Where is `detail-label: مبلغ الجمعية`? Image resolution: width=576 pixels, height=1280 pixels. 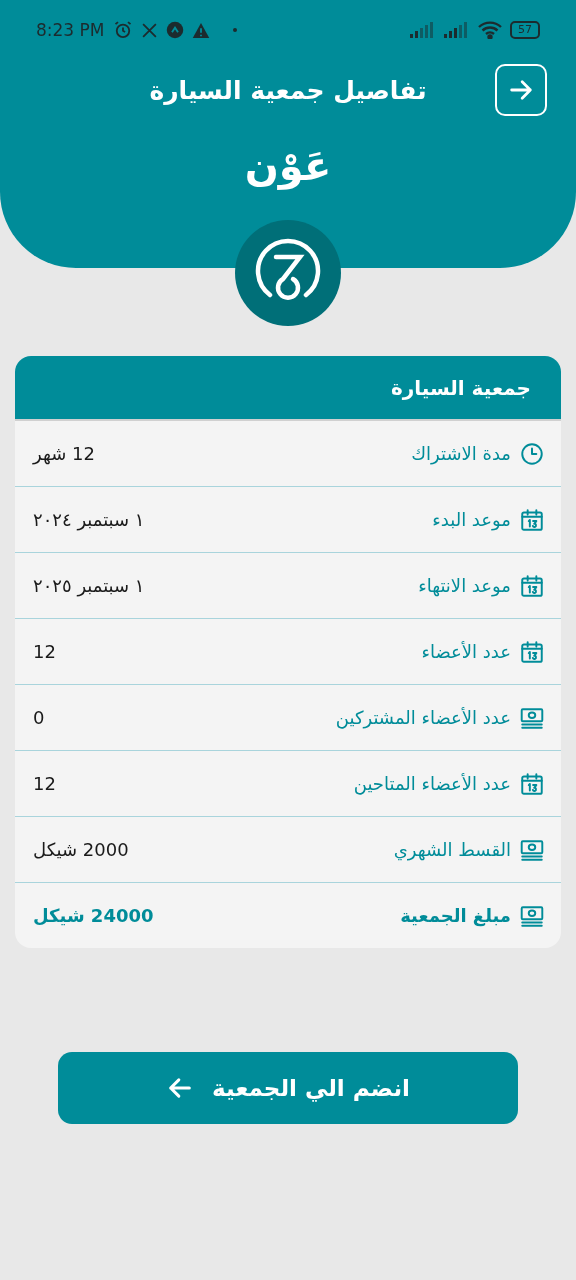
detail-label: مبلغ الجمعية is located at coordinates (455, 915).